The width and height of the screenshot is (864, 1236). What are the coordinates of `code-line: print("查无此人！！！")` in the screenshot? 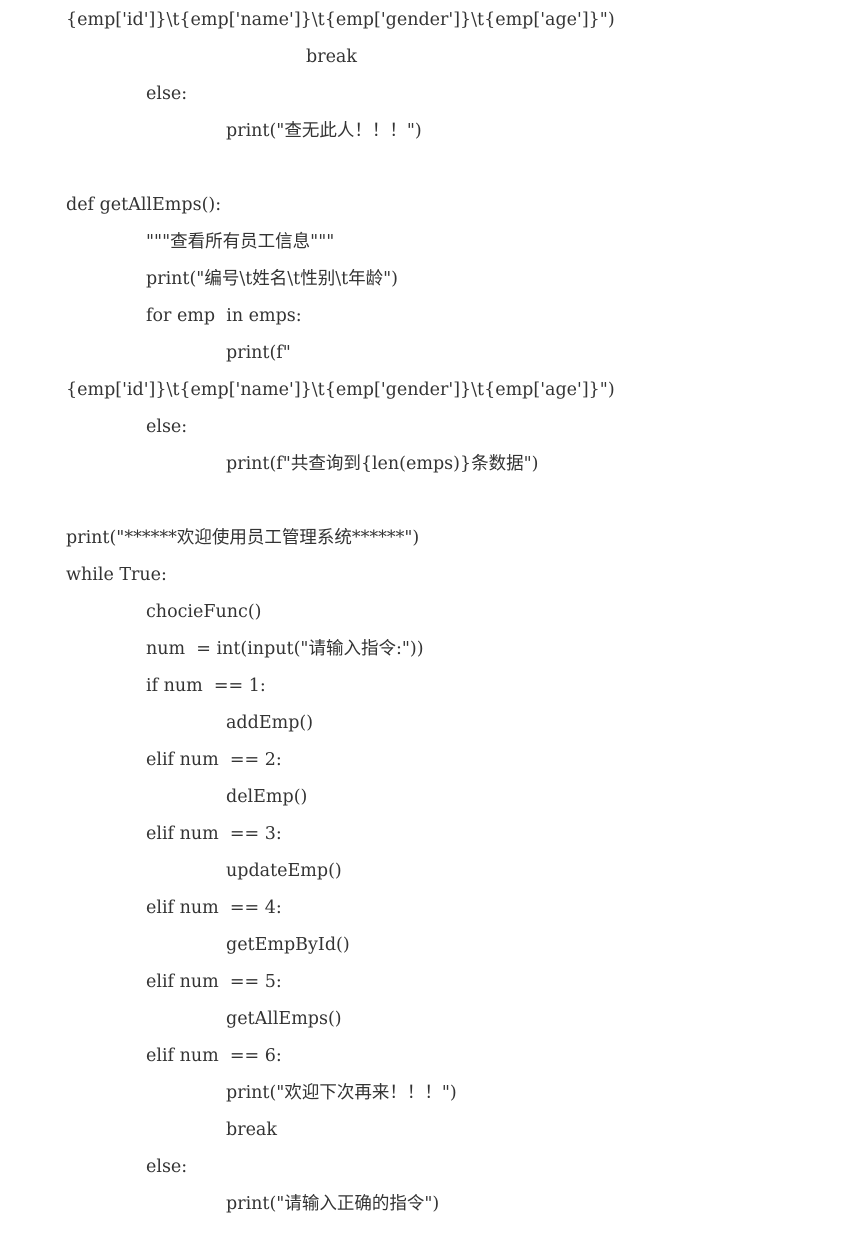 It's located at (324, 131).